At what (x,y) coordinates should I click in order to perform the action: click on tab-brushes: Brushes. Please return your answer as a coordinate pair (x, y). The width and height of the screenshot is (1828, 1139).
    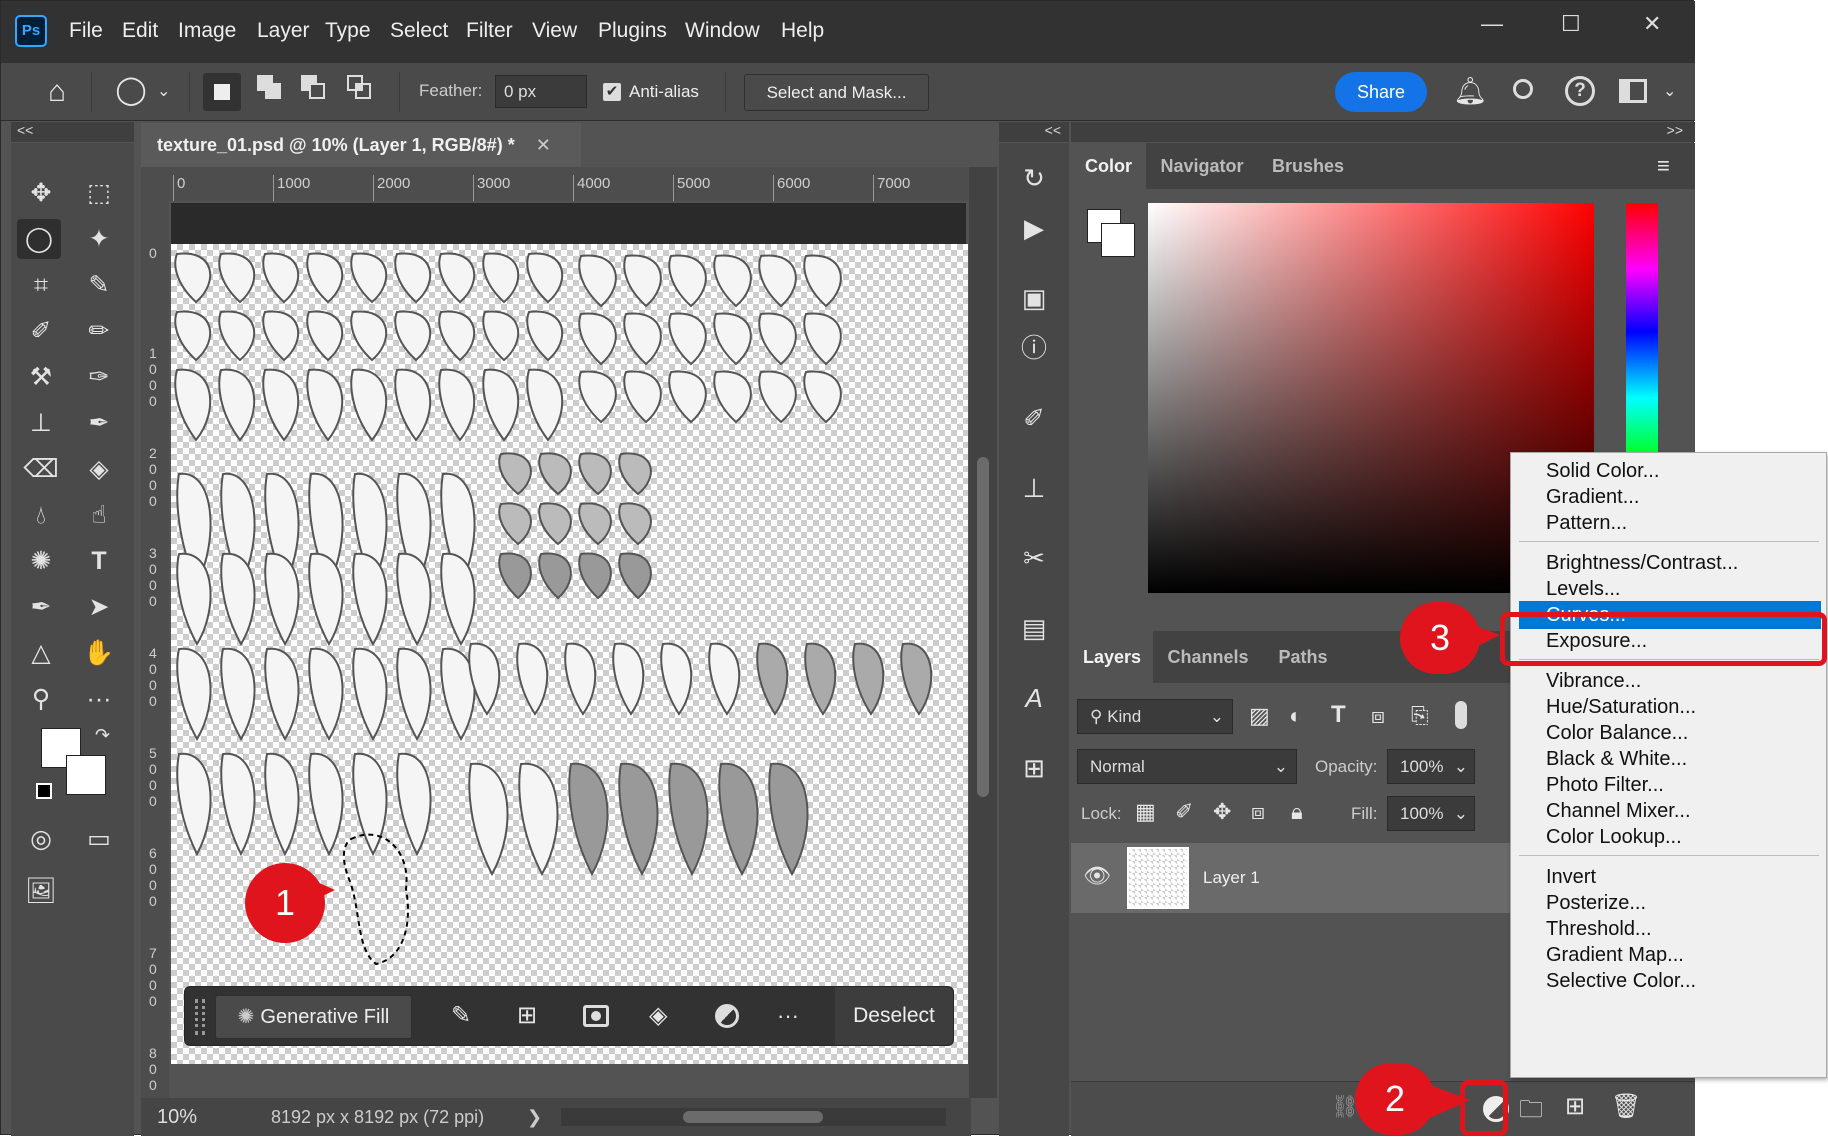
    Looking at the image, I should click on (1308, 166).